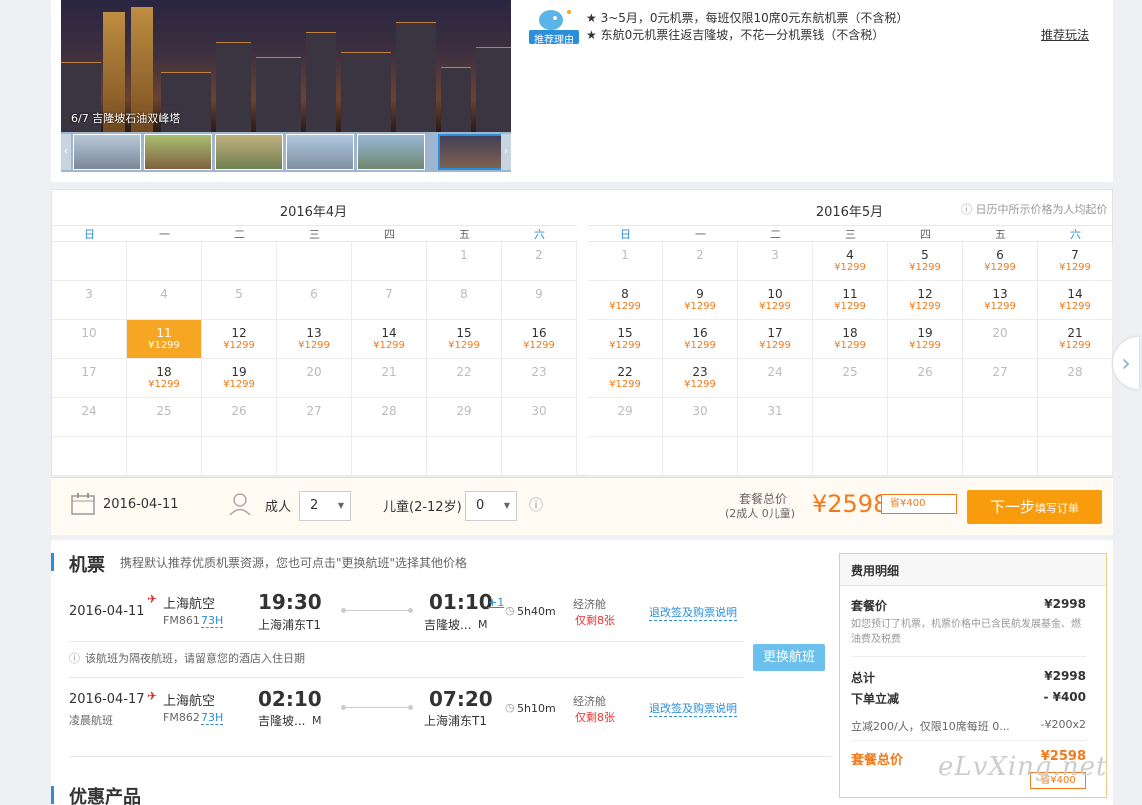 This screenshot has height=805, width=1142. Describe the element at coordinates (126, 118) in the screenshot. I see `hero-caption: 6/7 吉隆坡石油双峰塔` at that location.